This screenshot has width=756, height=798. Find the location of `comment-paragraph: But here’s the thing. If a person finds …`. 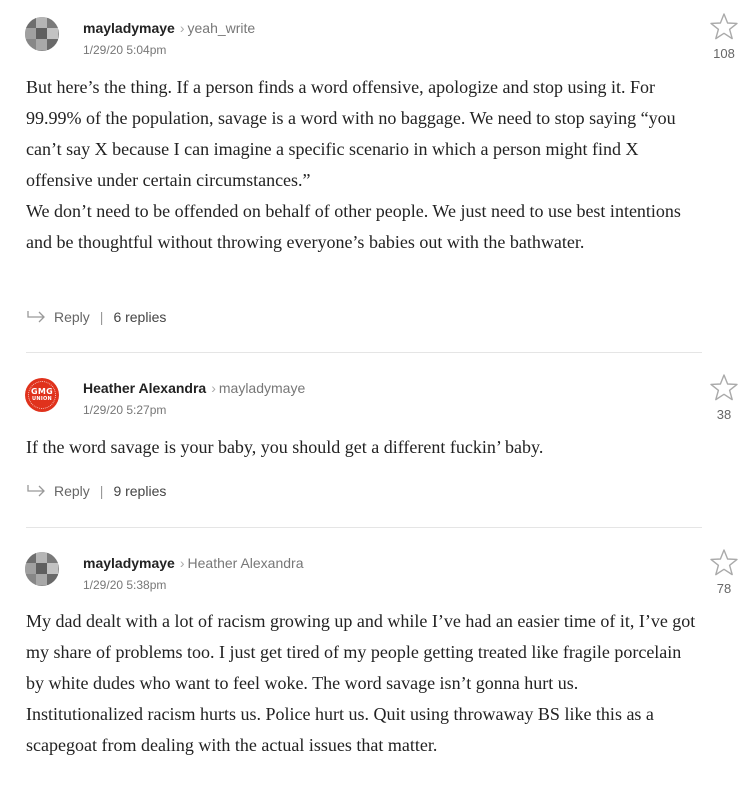

comment-paragraph: But here’s the thing. If a person finds … is located at coordinates (351, 133).